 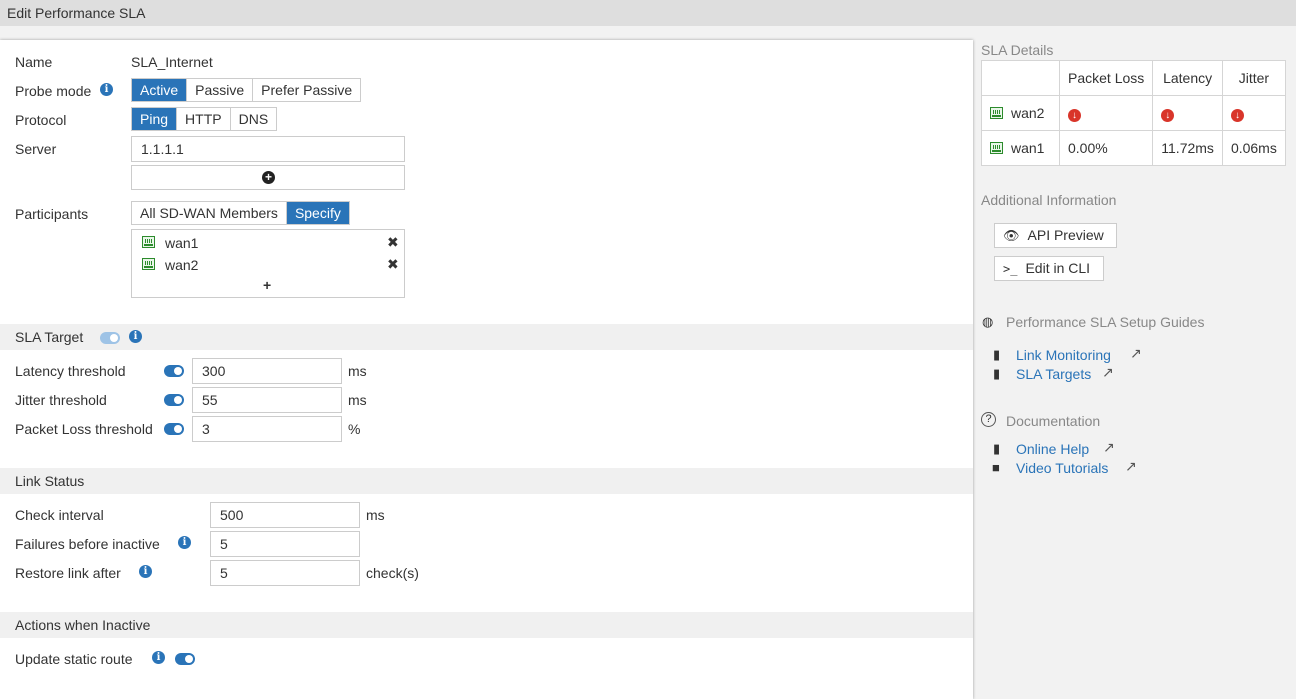 I want to click on name-label: Name, so click(x=34, y=62).